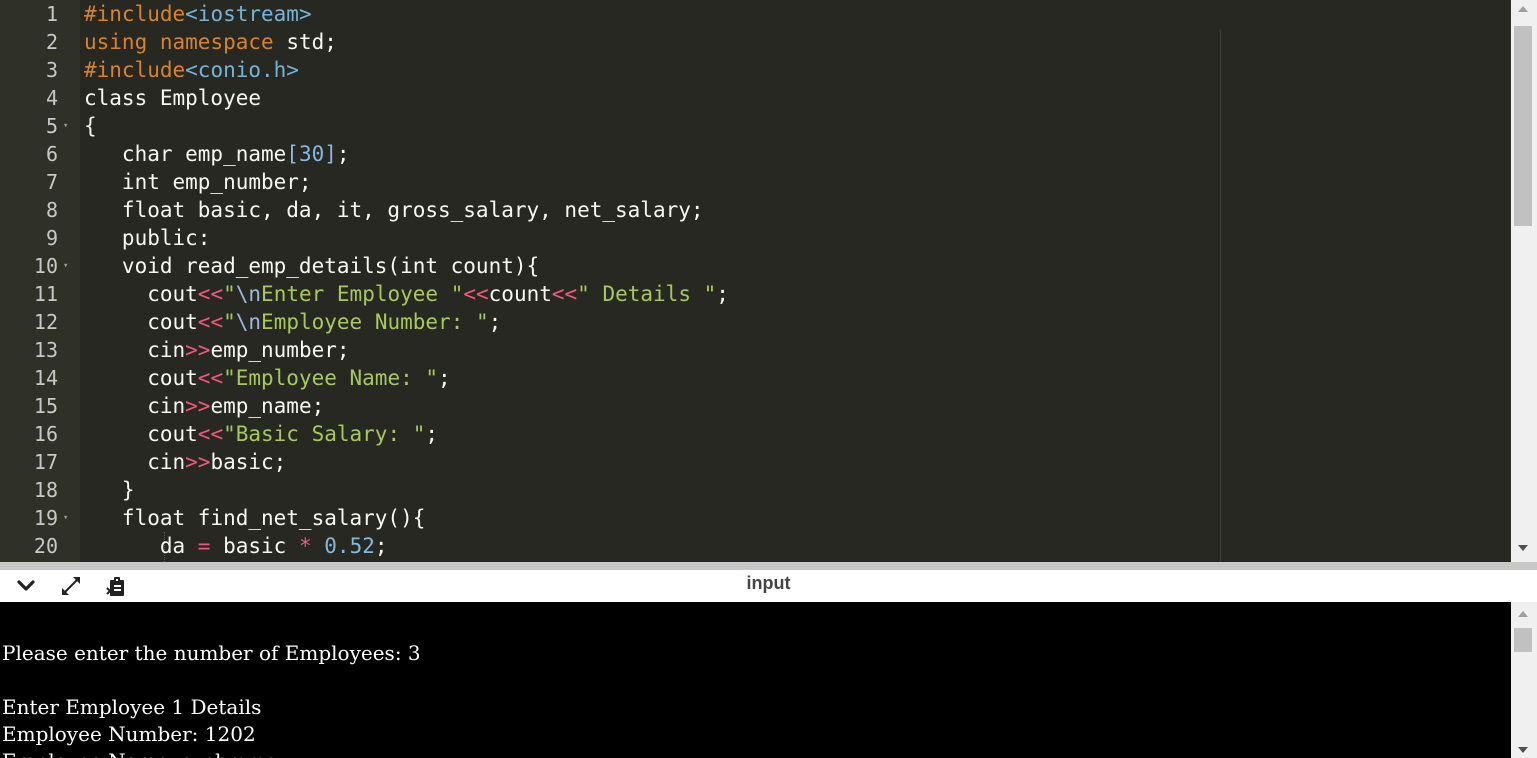  Describe the element at coordinates (45, 546) in the screenshot. I see `line-number: 20` at that location.